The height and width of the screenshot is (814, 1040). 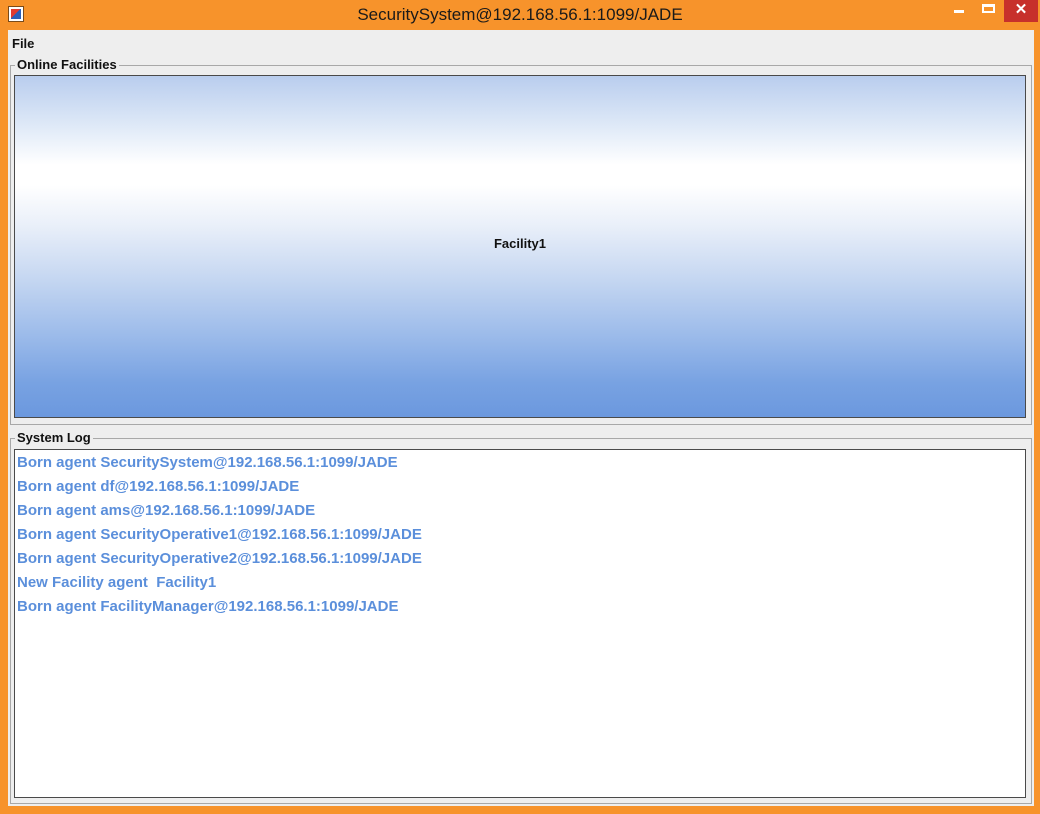 What do you see at coordinates (67, 64) in the screenshot?
I see `online-facilities-title: Online Facilities` at bounding box center [67, 64].